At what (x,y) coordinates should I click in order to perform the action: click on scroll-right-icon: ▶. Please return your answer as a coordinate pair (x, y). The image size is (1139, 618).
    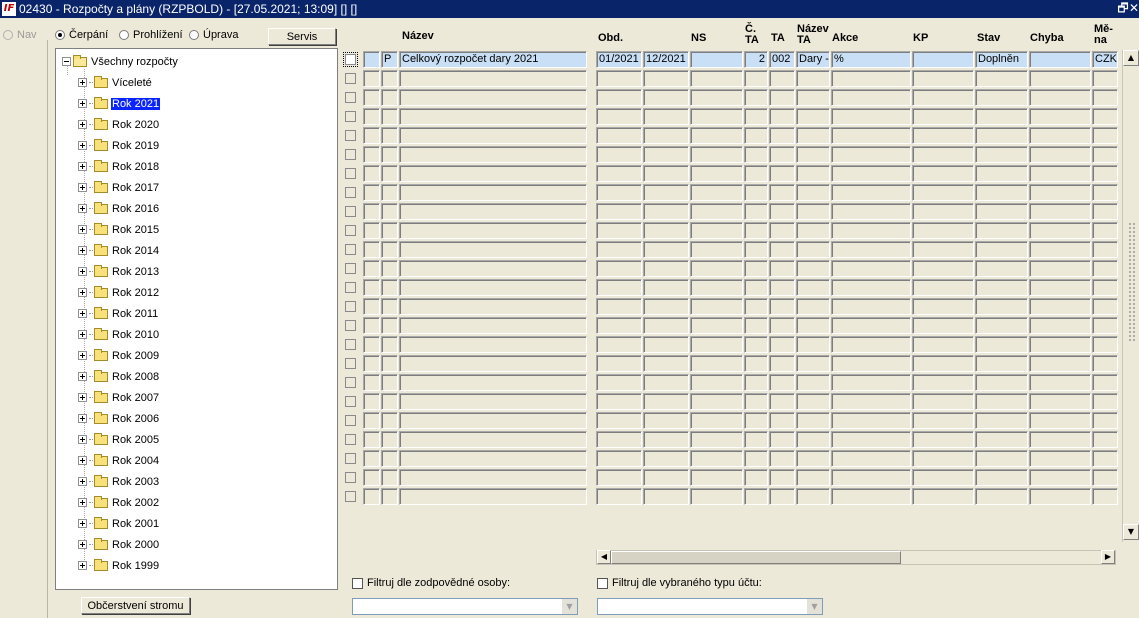
    Looking at the image, I should click on (1108, 557).